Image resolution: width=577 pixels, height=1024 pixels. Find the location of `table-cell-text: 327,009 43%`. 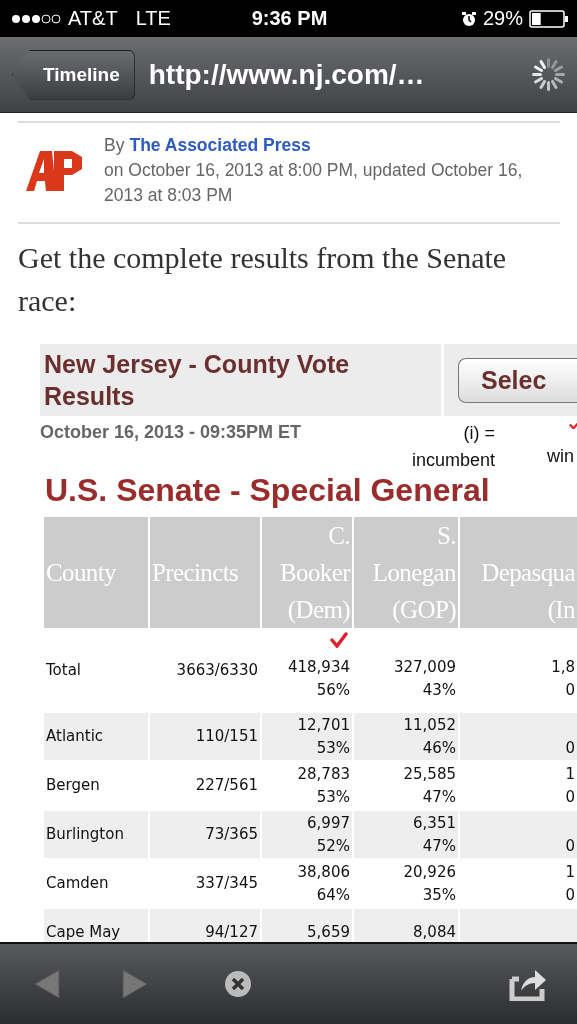

table-cell-text: 327,009 43% is located at coordinates (424, 678).